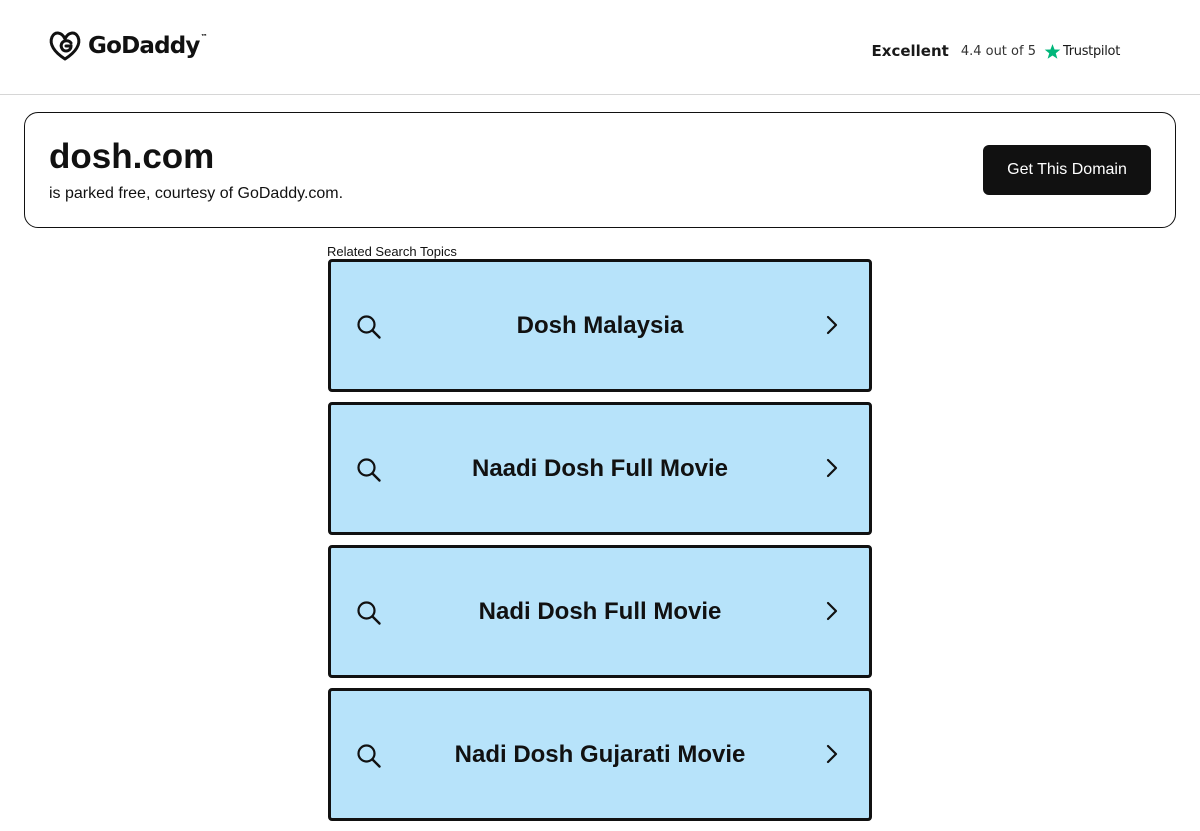 The width and height of the screenshot is (1200, 831). I want to click on logo-wordmark: GoDaddy™, so click(148, 46).